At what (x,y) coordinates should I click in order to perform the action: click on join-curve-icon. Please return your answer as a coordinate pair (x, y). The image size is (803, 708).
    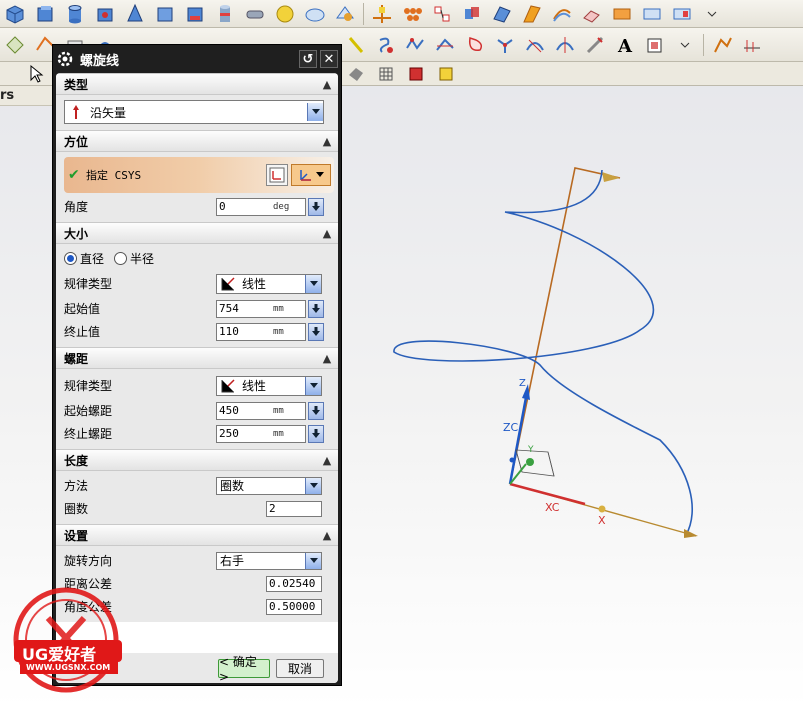
    Looking at the image, I should click on (505, 45).